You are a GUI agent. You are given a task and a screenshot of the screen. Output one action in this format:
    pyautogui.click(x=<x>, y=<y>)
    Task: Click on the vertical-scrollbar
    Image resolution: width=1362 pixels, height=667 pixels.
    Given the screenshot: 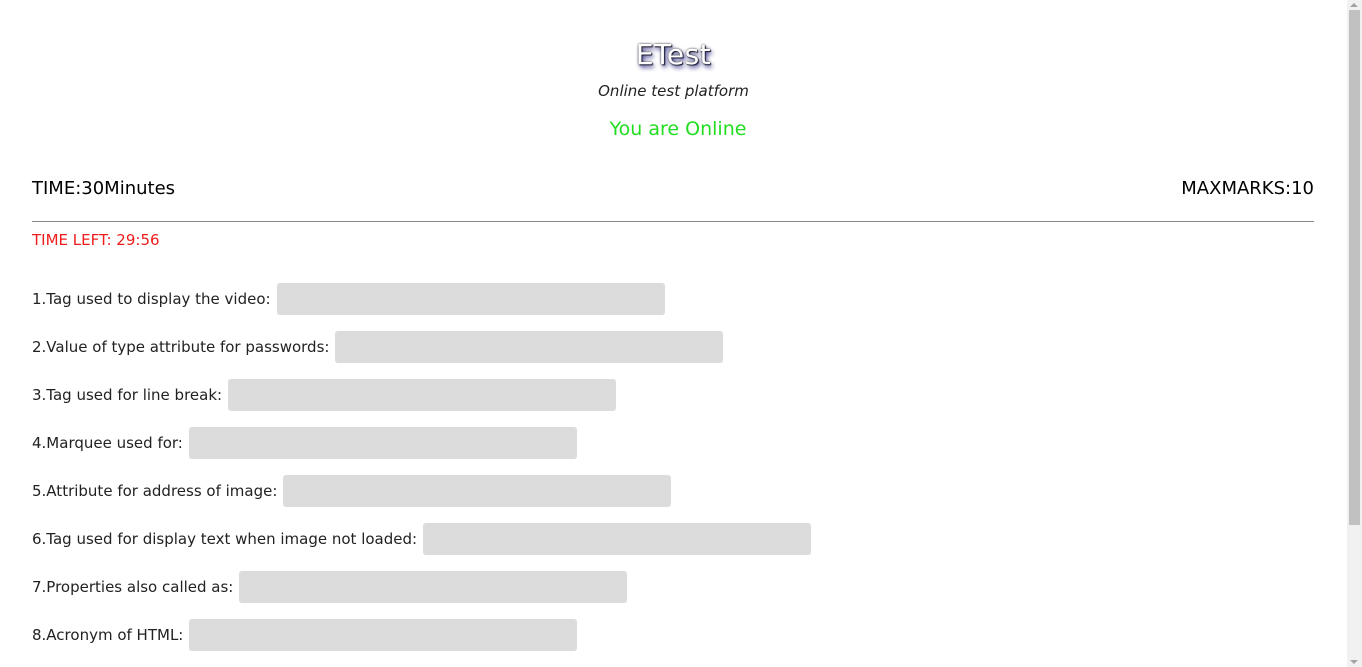 What is the action you would take?
    pyautogui.click(x=1354, y=333)
    